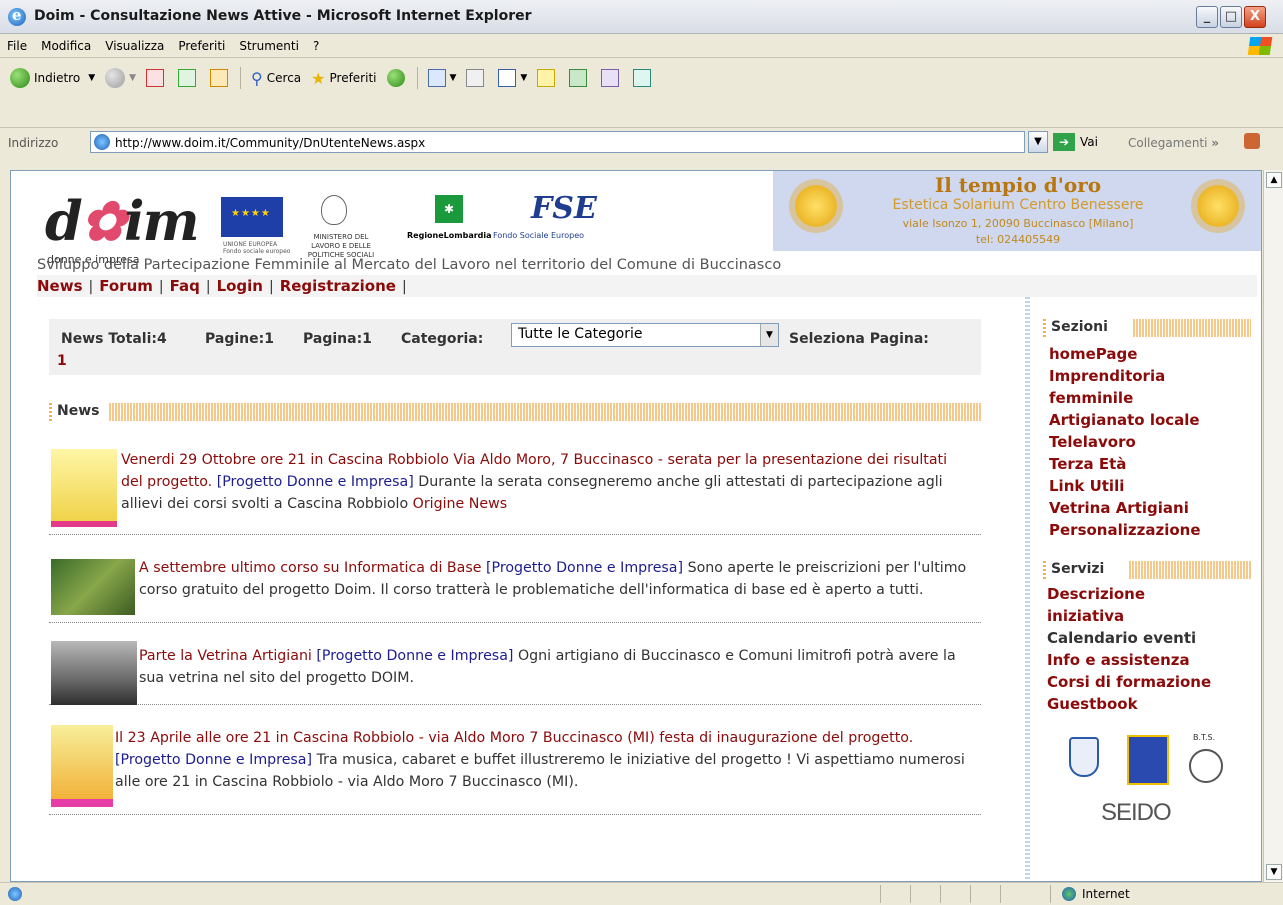 The width and height of the screenshot is (1283, 905). I want to click on doim-logo: d✿im, so click(122, 221).